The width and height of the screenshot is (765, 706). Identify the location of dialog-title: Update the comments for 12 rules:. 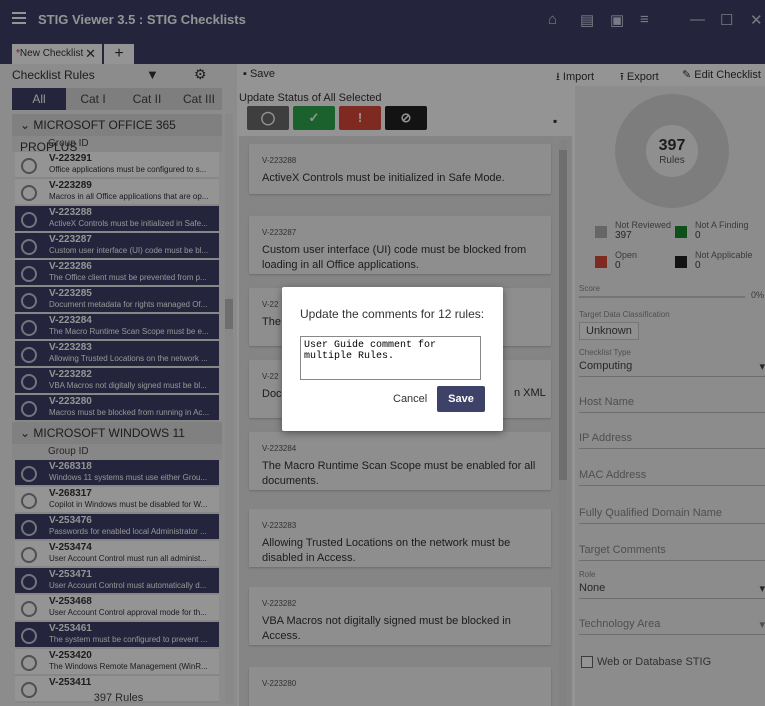
(392, 314).